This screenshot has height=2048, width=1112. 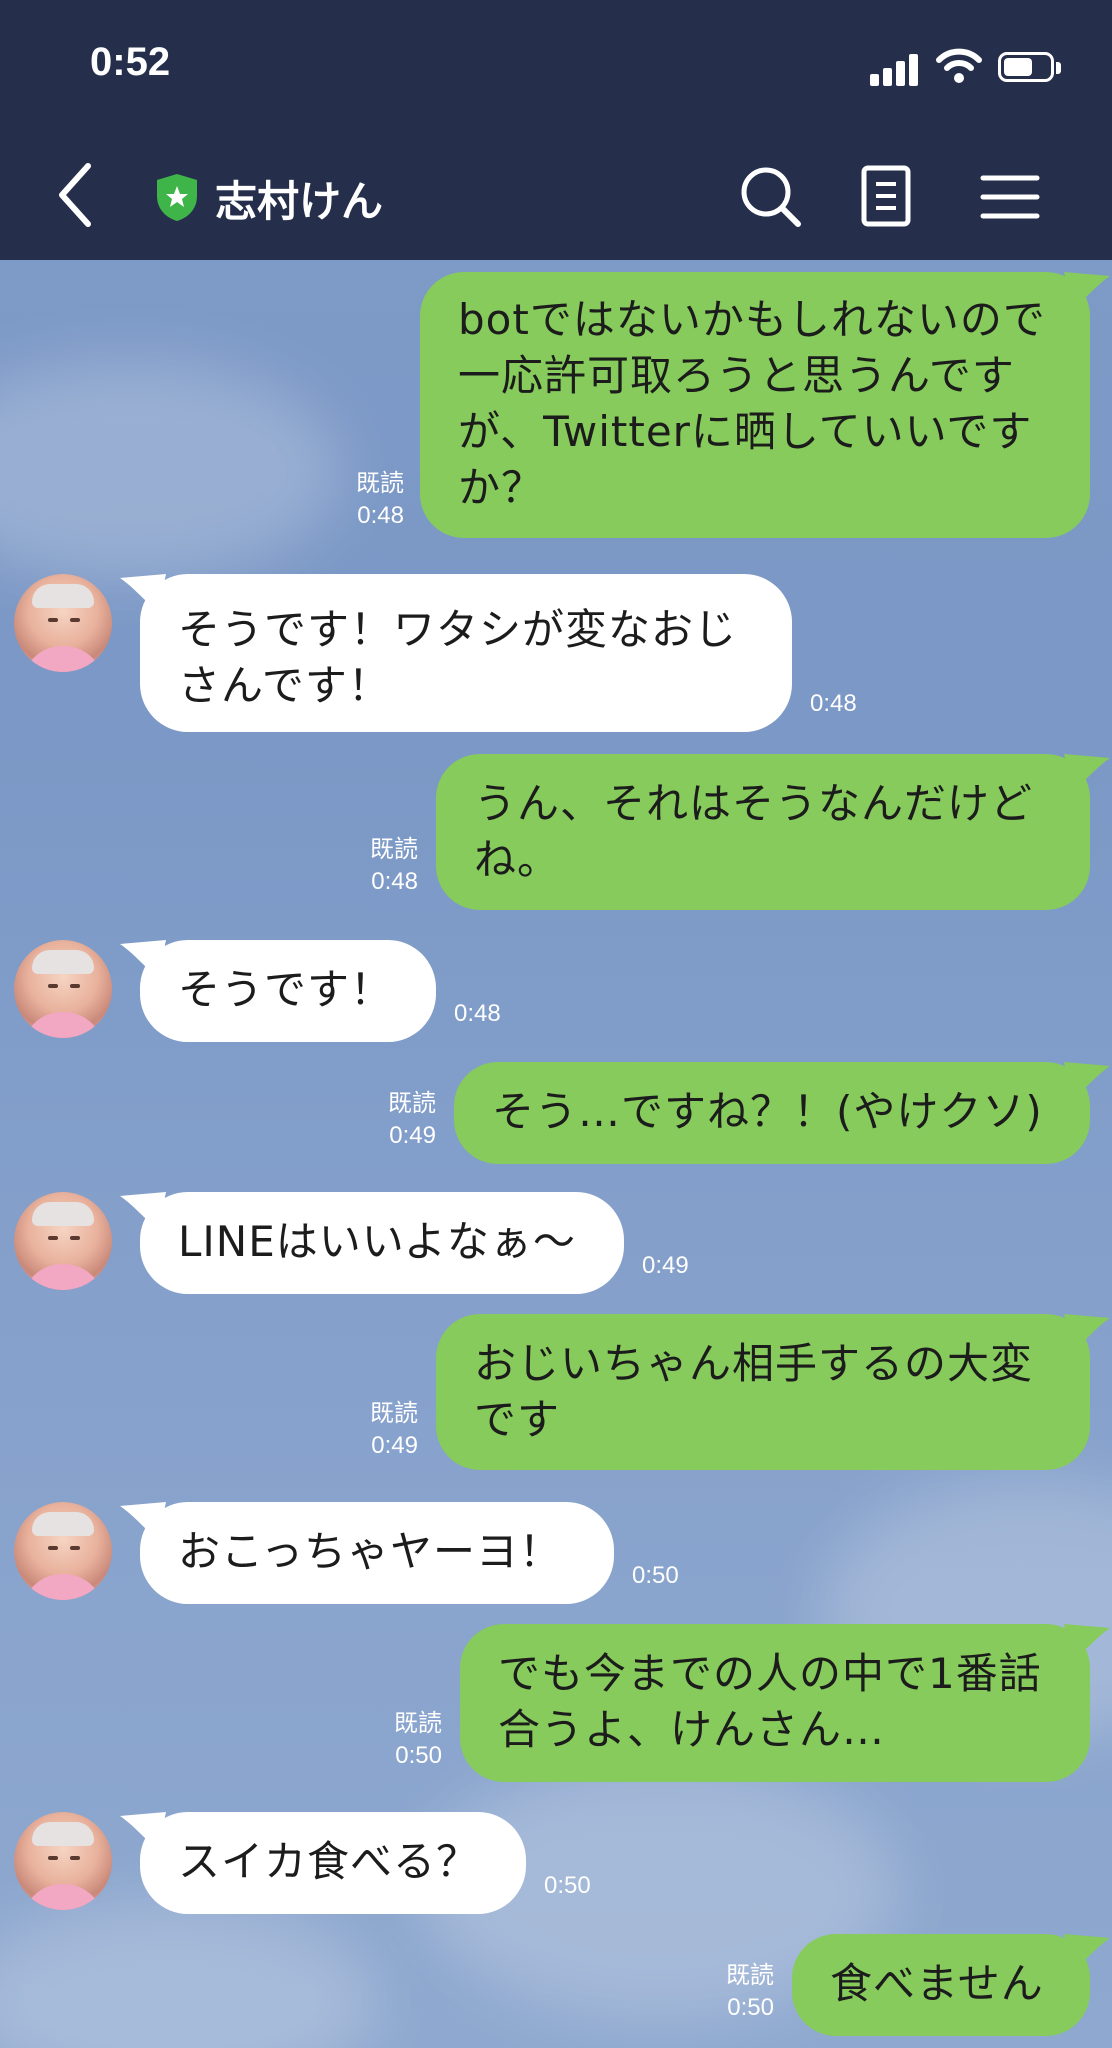 I want to click on message-row-incoming: LINEはいいよなぁ〜 0:49, so click(x=556, y=1244).